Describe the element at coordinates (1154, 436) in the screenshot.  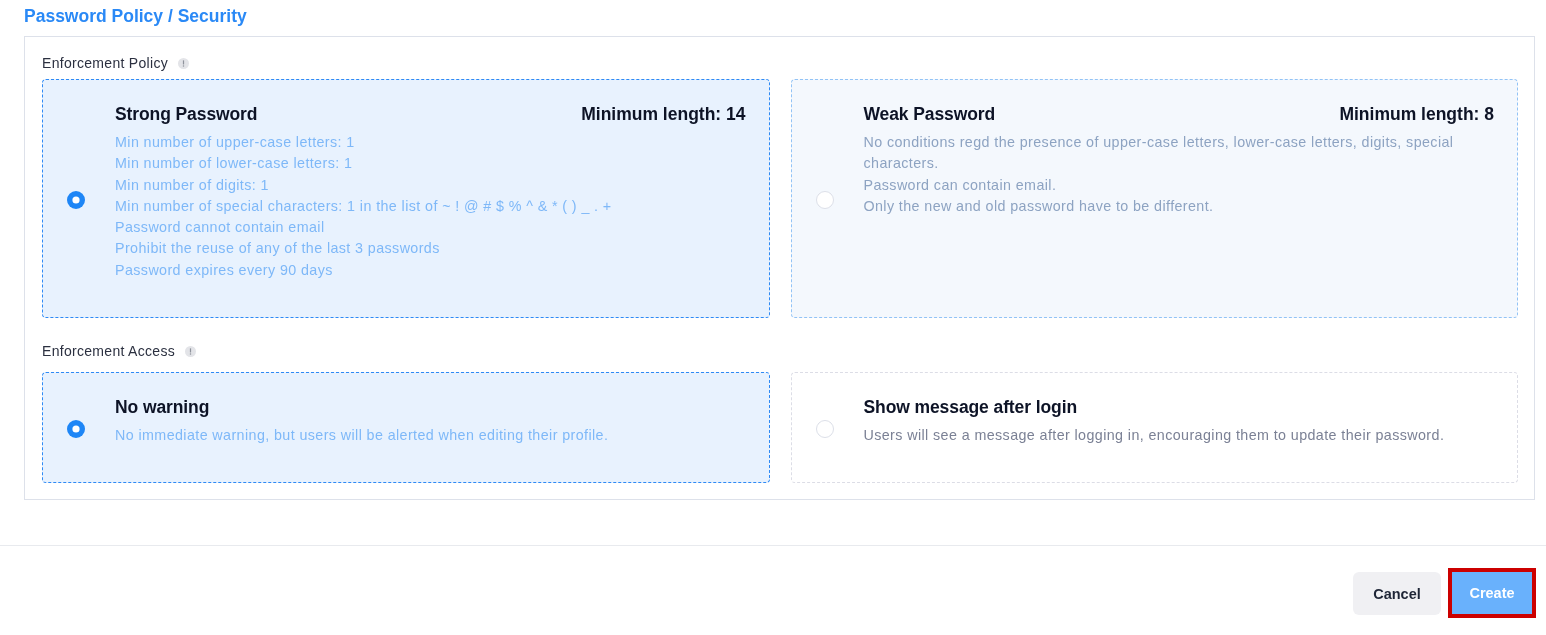
I see `requirement-text: Users will see a message after logging in, encouraging them to update their password.` at that location.